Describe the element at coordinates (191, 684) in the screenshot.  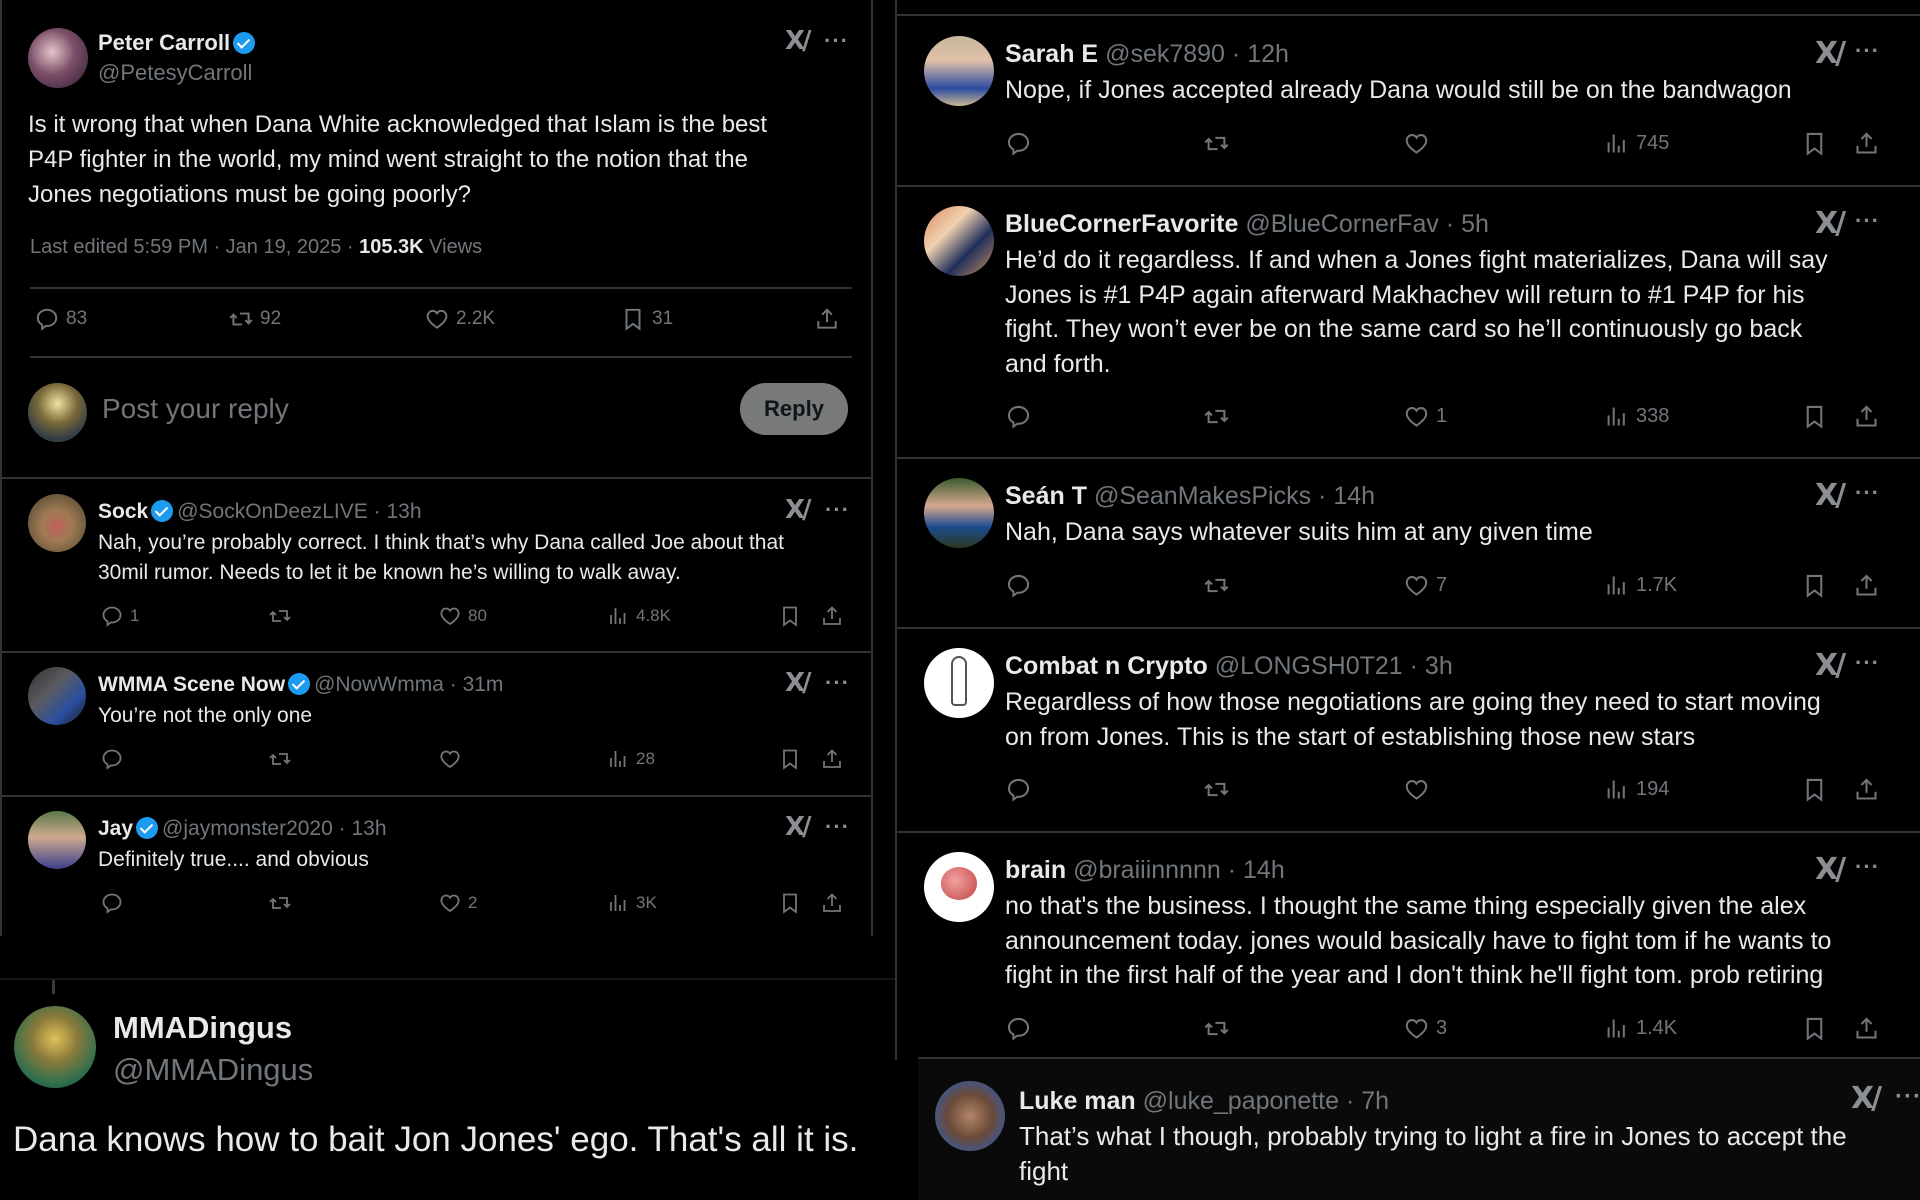
I see `reply-author-name: WMMA Scene Now` at that location.